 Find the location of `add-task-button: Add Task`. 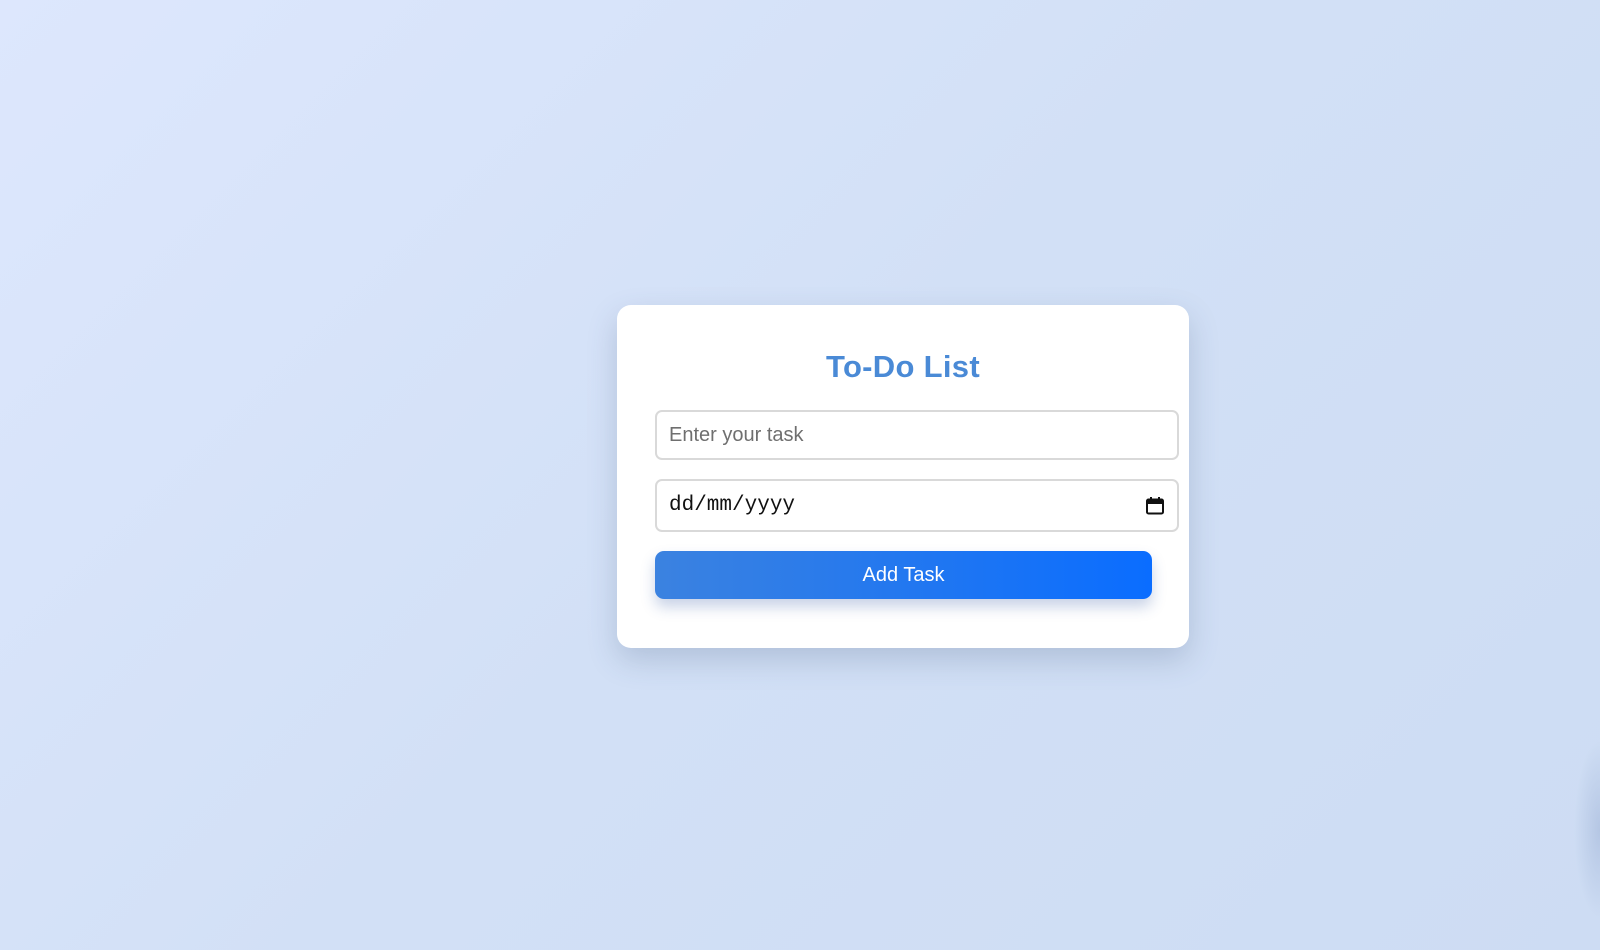

add-task-button: Add Task is located at coordinates (903, 575).